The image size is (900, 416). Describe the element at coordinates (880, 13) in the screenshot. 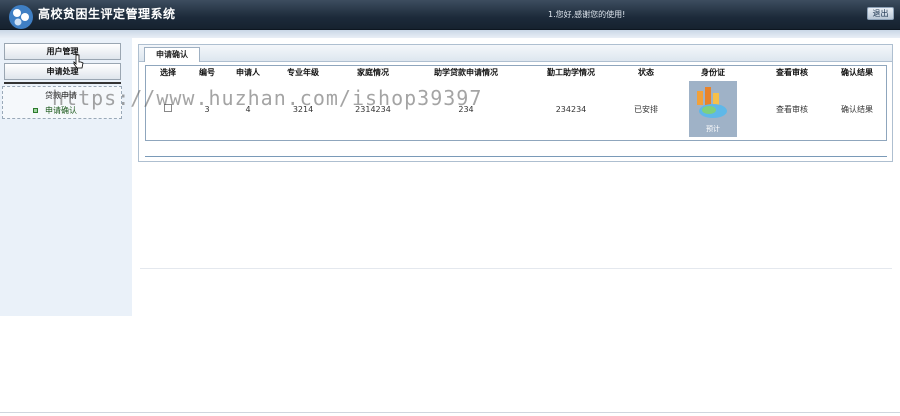

I see `exit-button: 退出` at that location.